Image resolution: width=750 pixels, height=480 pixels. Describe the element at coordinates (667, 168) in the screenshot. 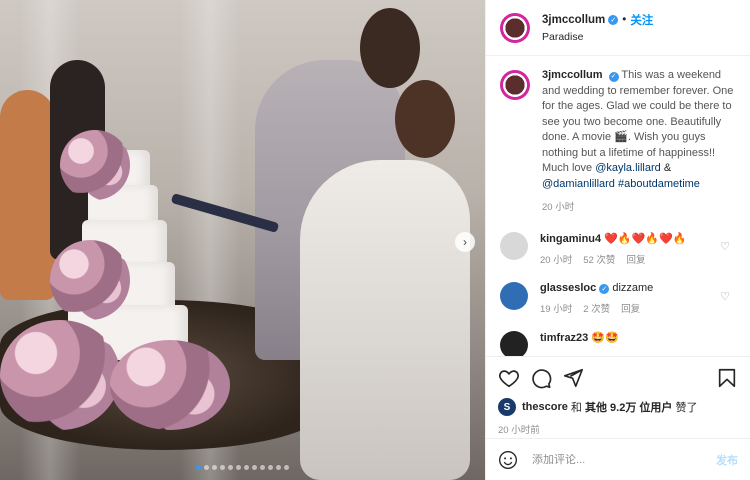

I see `caption-amp: &` at that location.